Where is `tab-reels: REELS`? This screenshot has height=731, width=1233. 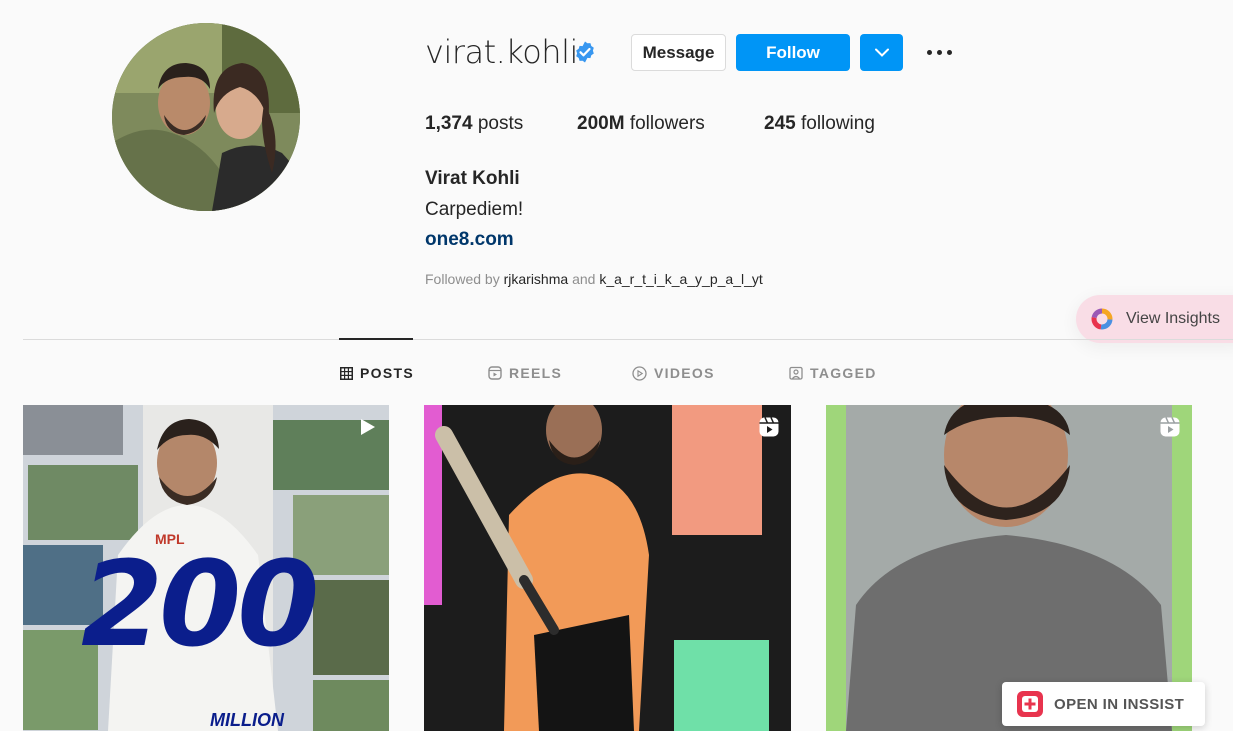
tab-reels: REELS is located at coordinates (525, 373).